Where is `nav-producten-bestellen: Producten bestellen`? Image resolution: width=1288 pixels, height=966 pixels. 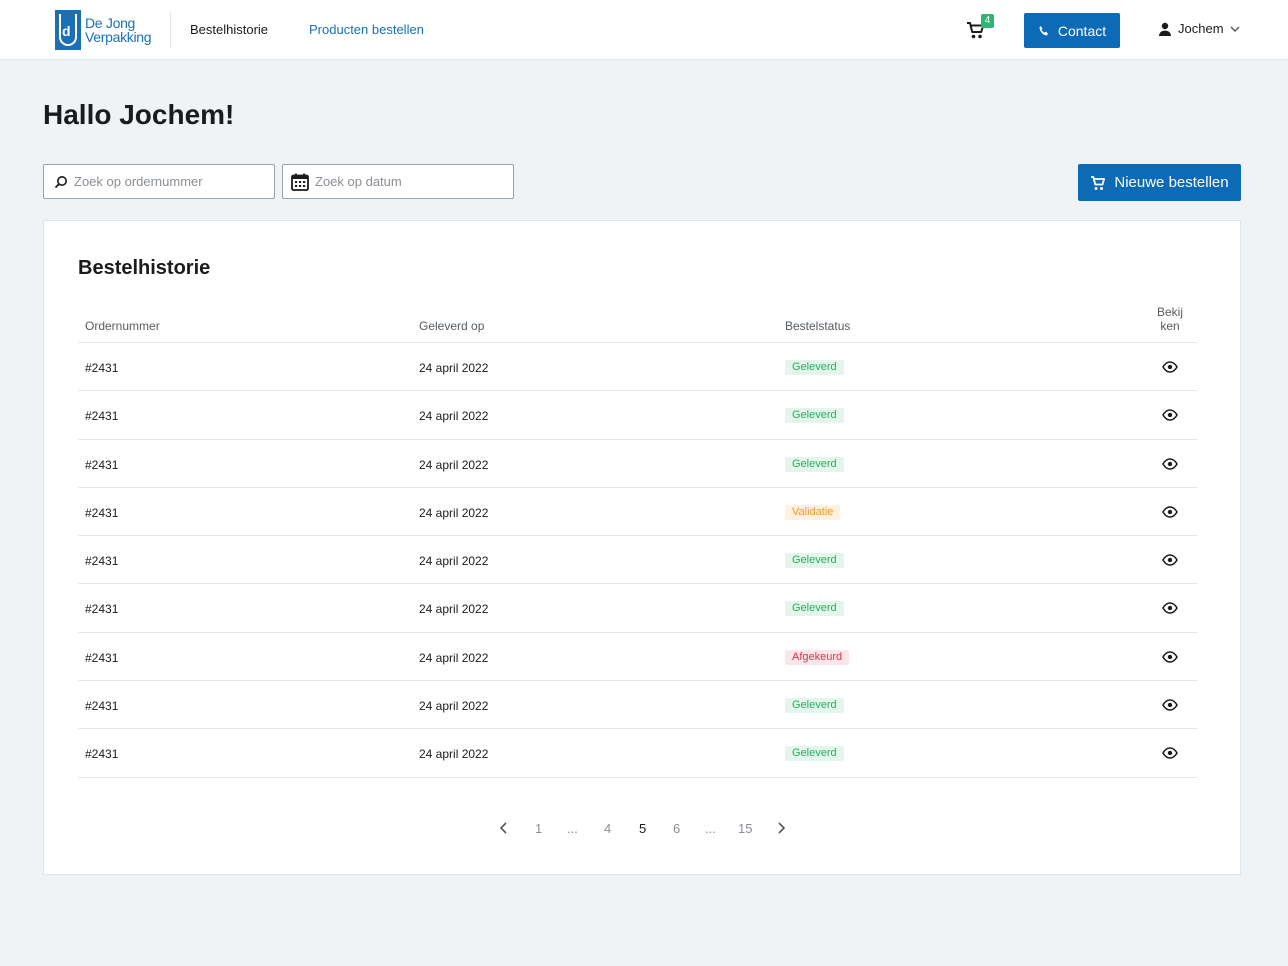 nav-producten-bestellen: Producten bestellen is located at coordinates (366, 29).